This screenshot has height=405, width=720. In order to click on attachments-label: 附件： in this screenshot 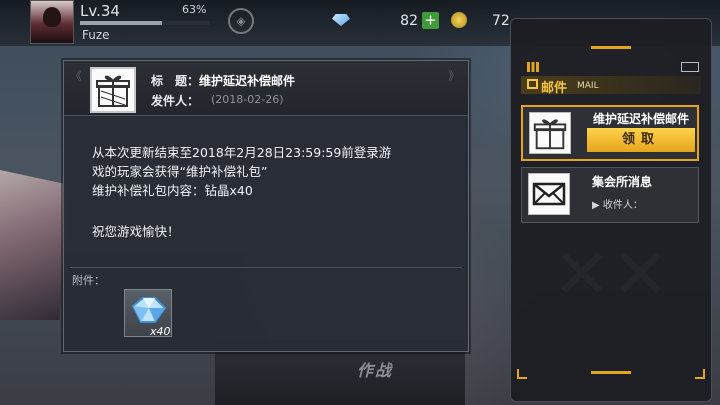, I will do `click(88, 280)`.